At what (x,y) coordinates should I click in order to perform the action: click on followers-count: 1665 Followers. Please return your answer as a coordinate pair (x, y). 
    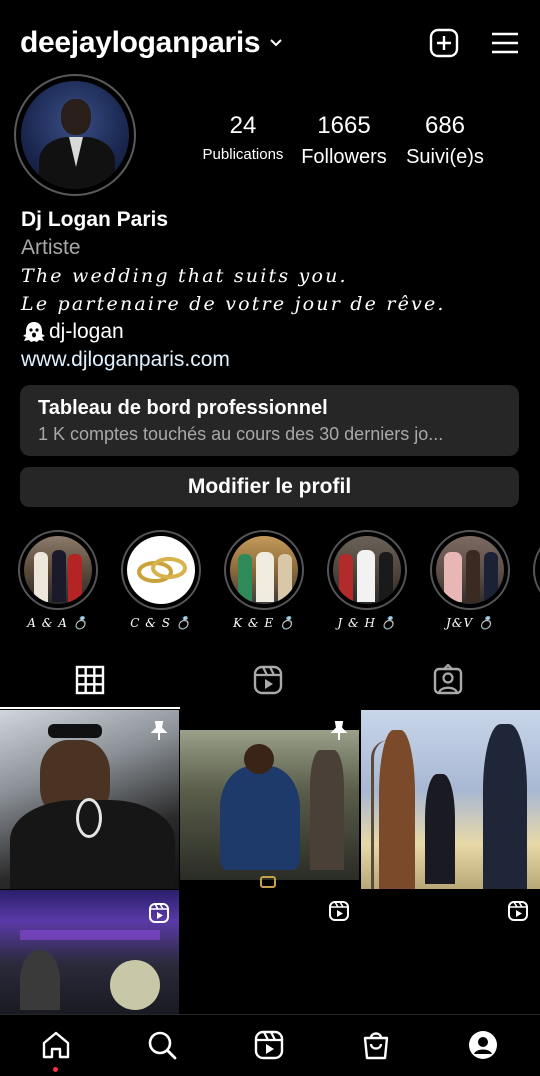
    Looking at the image, I should click on (344, 140).